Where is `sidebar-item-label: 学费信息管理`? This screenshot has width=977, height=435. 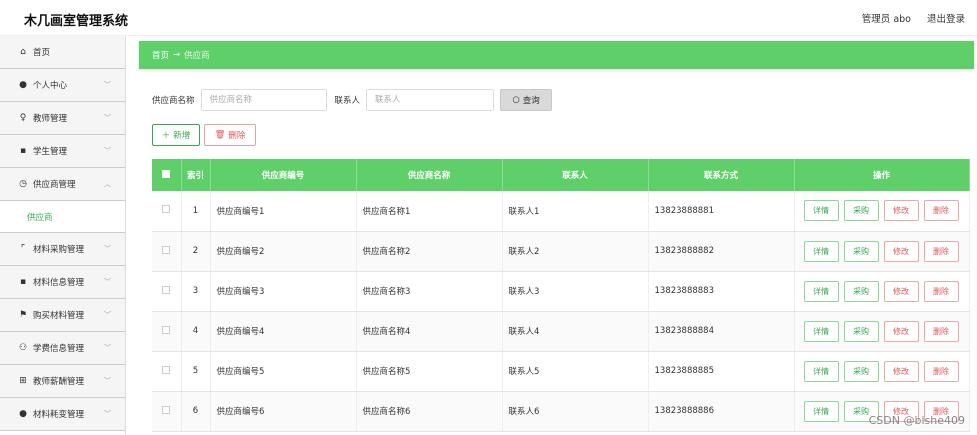
sidebar-item-label: 学费信息管理 is located at coordinates (59, 349).